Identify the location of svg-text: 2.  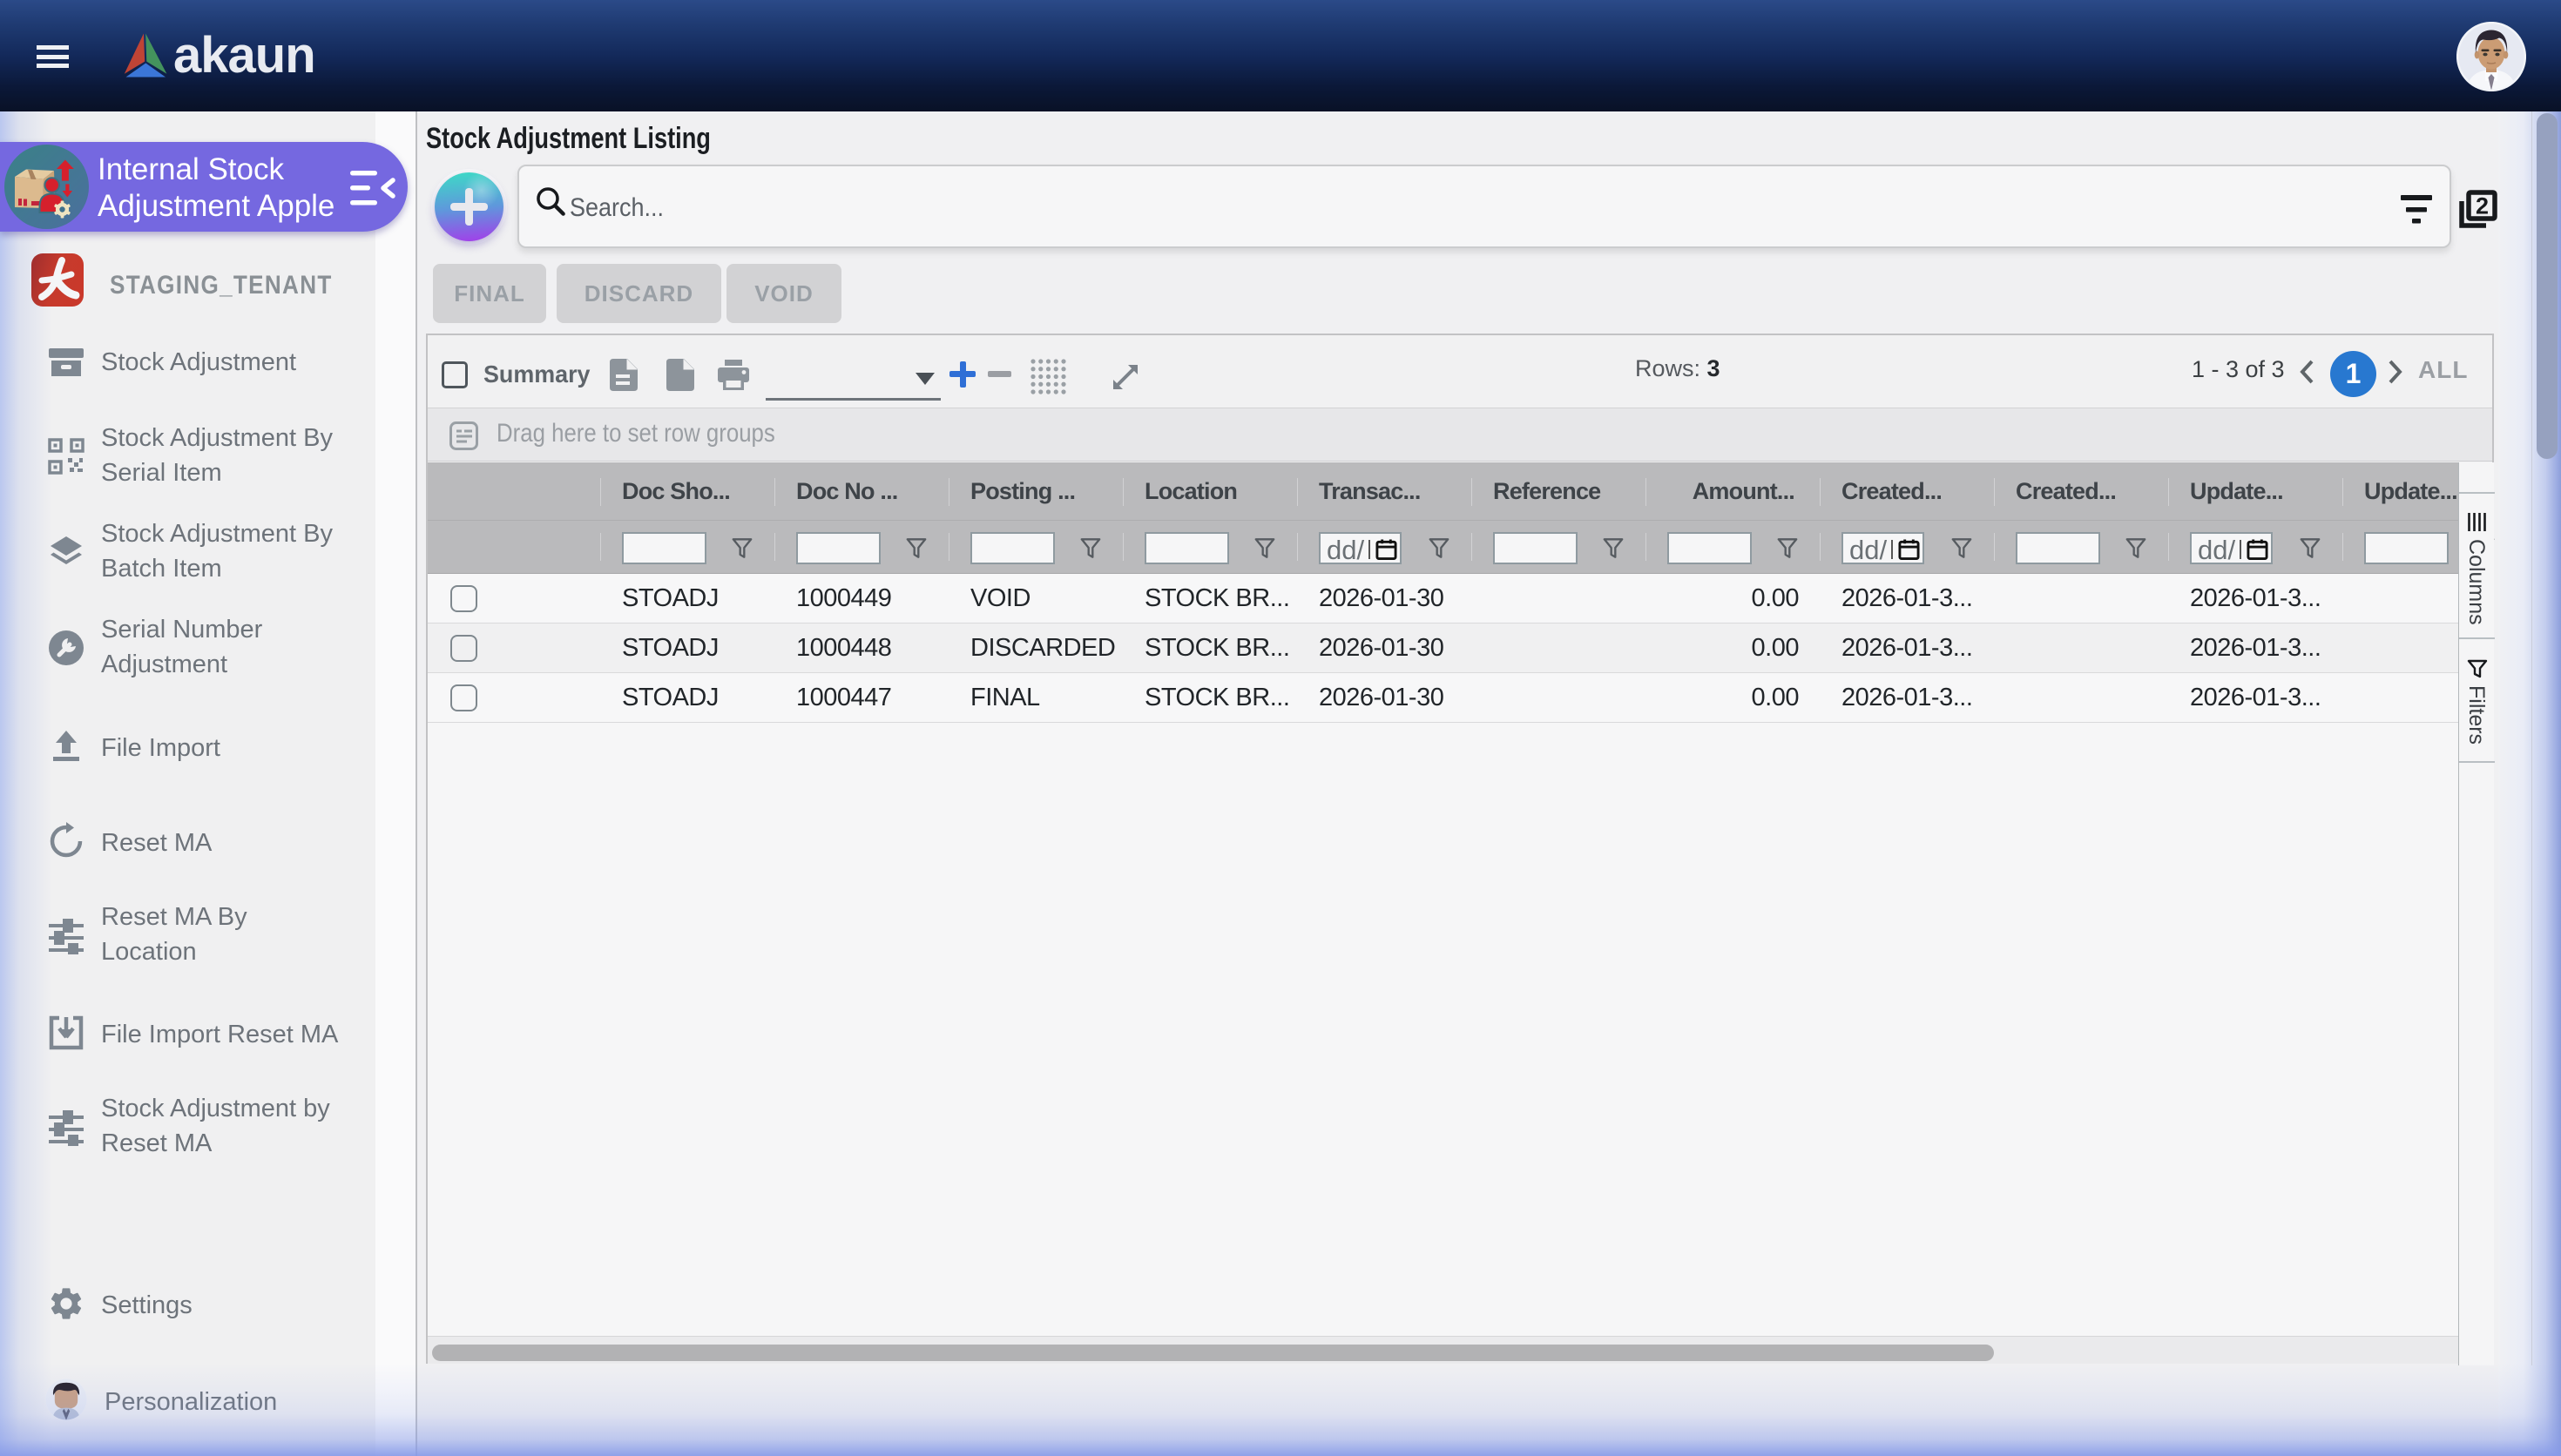
(2482, 206).